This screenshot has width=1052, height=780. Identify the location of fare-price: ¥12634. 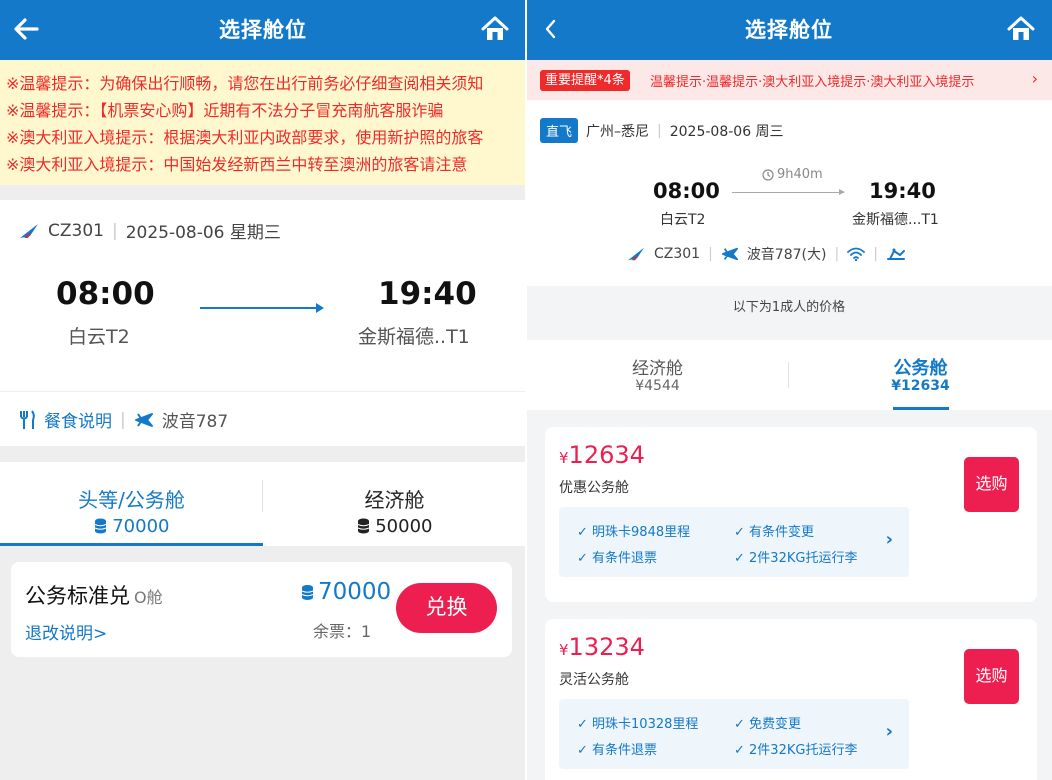
(602, 455).